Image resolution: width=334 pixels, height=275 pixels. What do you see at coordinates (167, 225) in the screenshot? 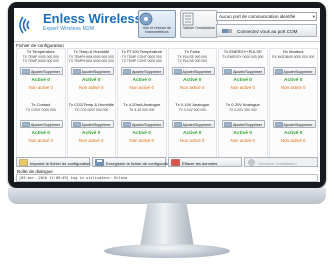
I see `monitor-stand` at bounding box center [167, 225].